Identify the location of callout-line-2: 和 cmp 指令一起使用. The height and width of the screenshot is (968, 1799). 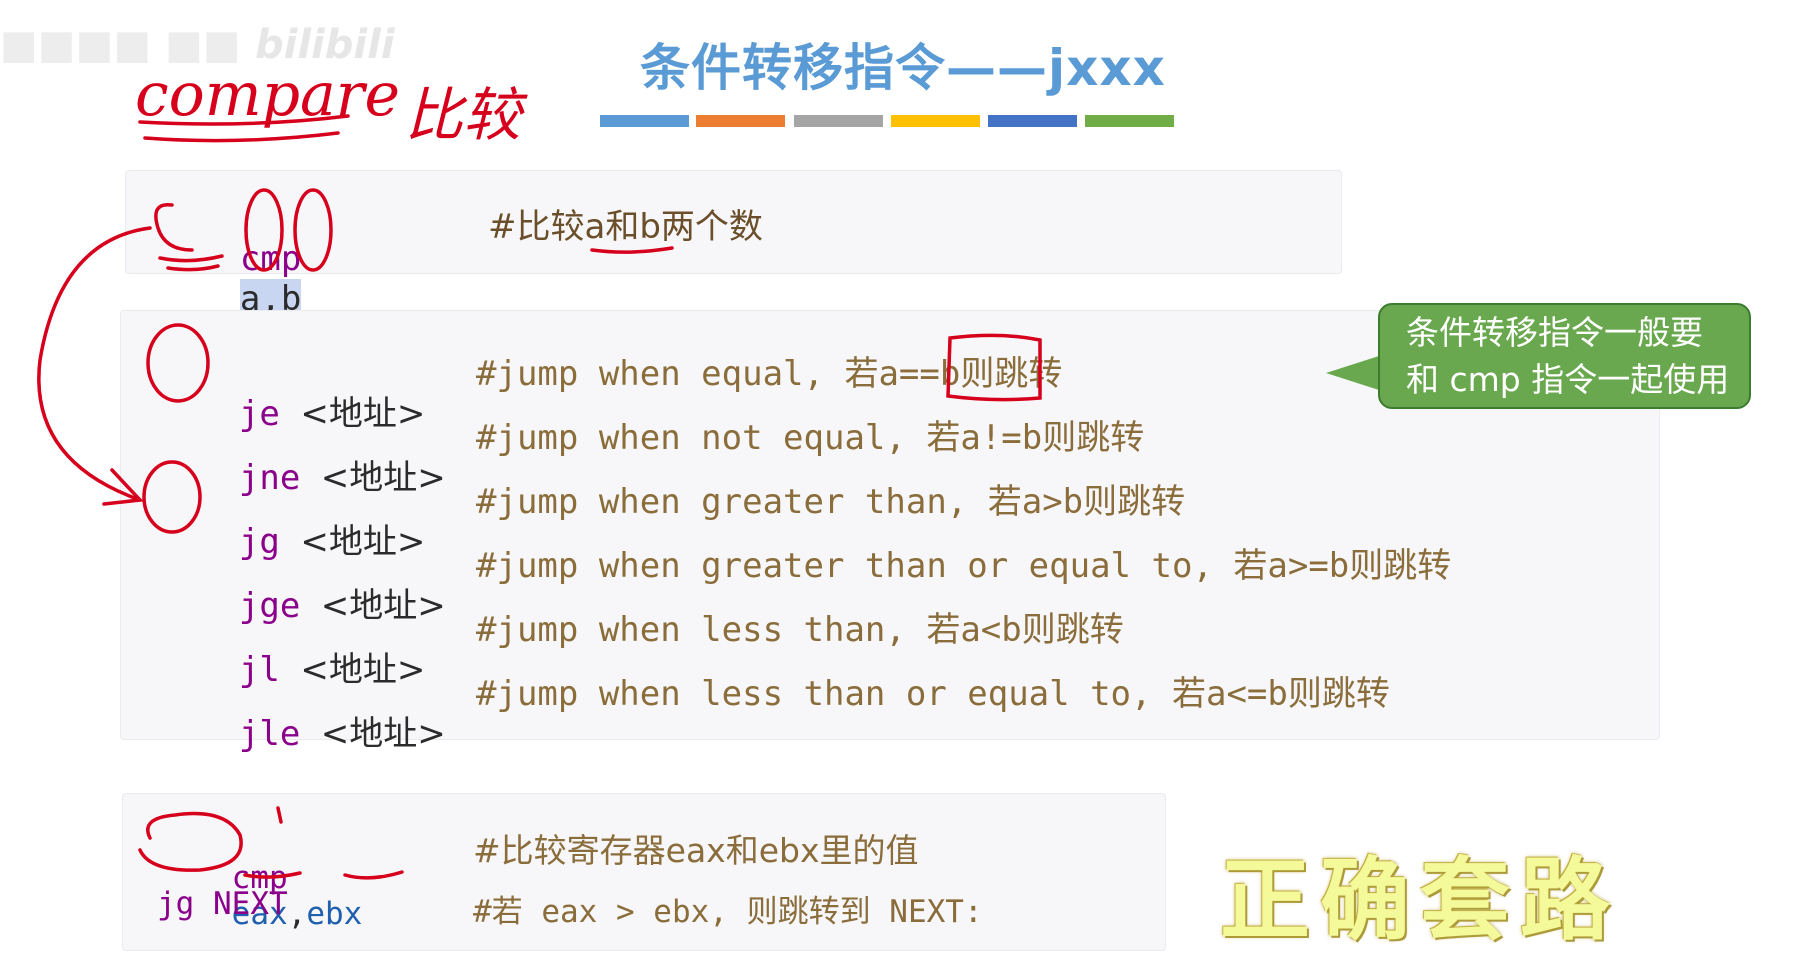
(1568, 379).